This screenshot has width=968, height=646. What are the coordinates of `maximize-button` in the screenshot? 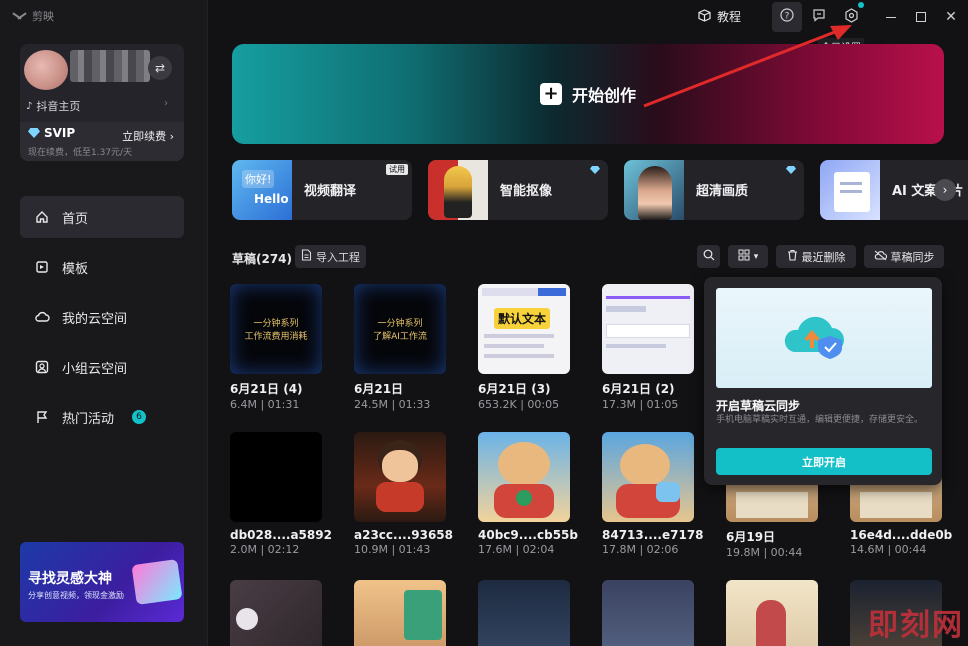 It's located at (921, 17).